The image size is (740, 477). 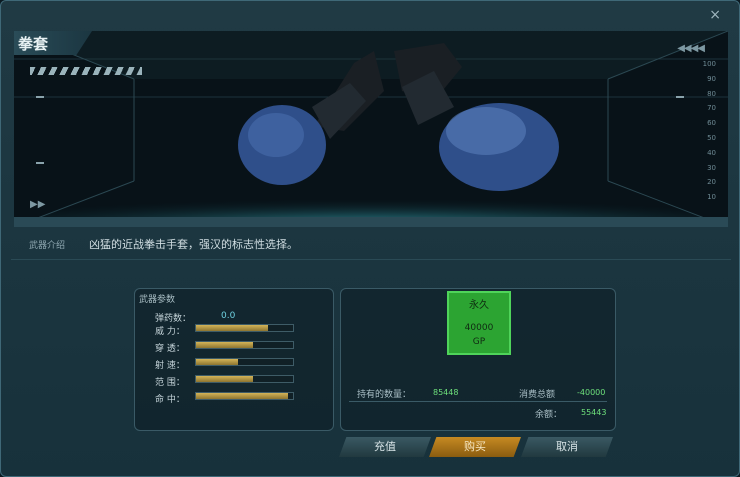 What do you see at coordinates (398, 117) in the screenshot?
I see `gloves-image` at bounding box center [398, 117].